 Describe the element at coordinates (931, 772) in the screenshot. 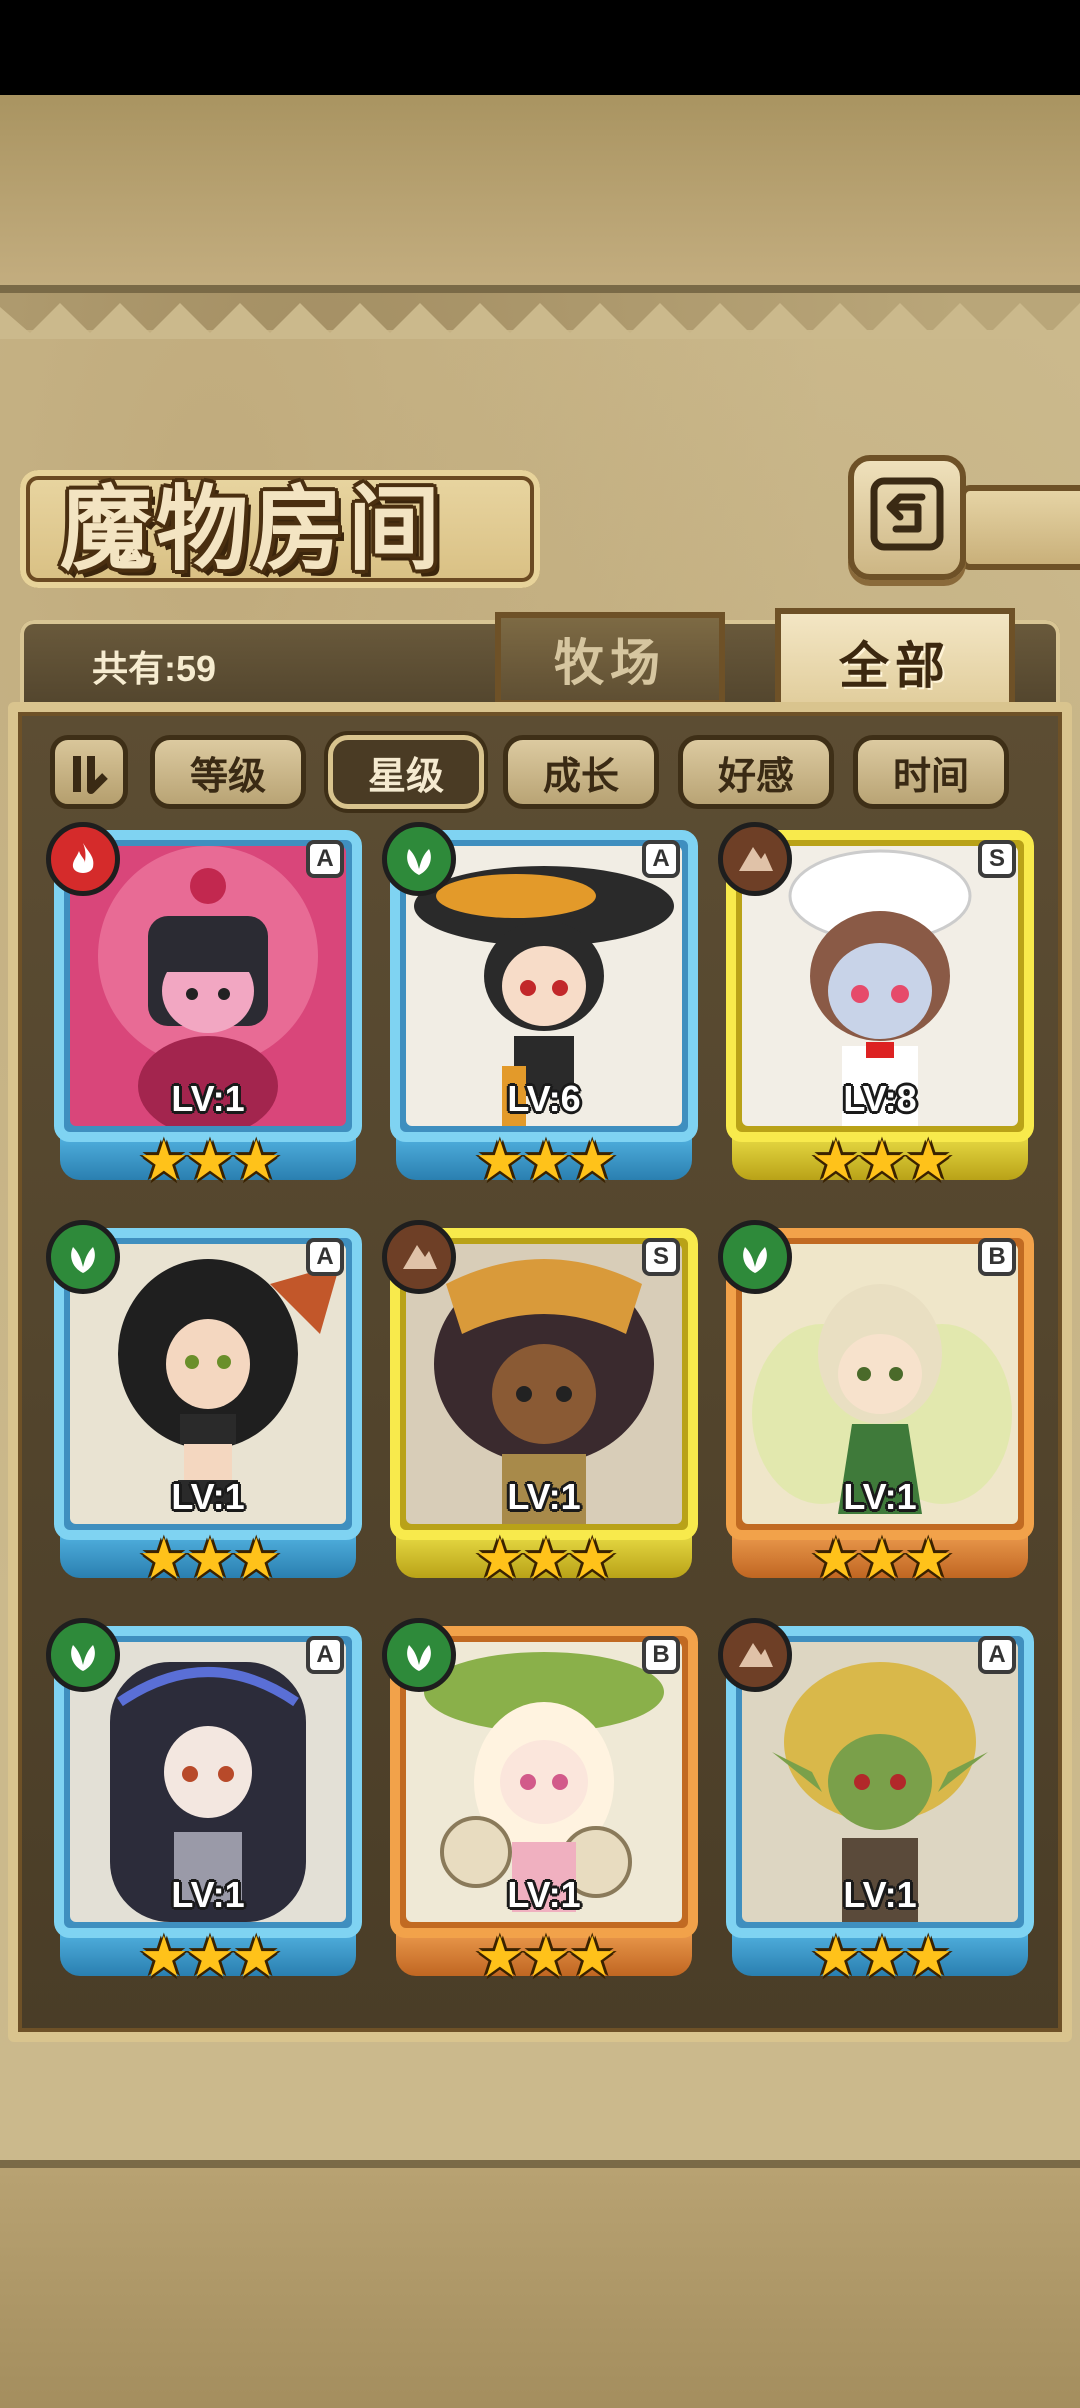

I see `sort-by-time-button: 时间` at that location.